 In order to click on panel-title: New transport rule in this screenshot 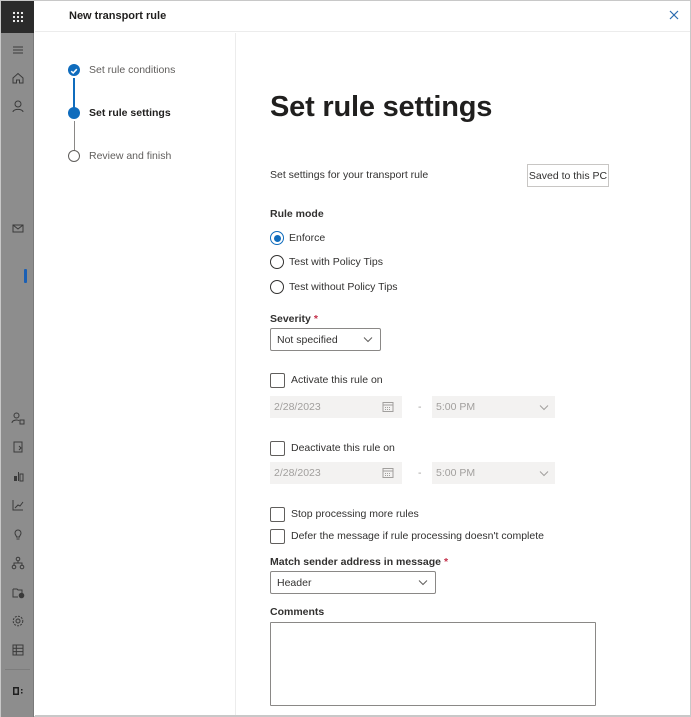, I will do `click(118, 16)`.